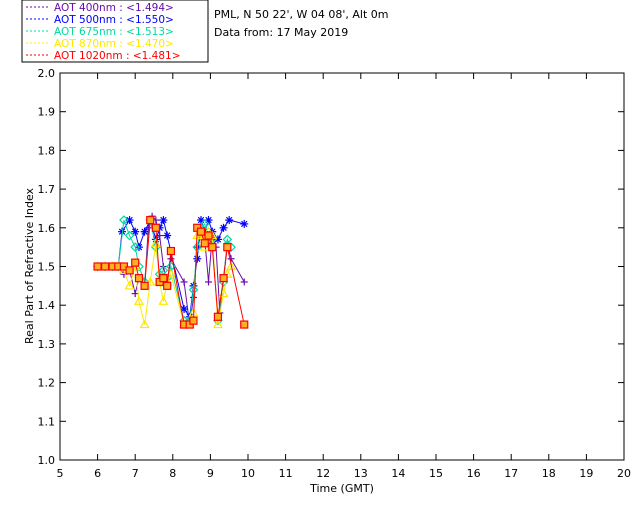 This screenshot has width=640, height=512. Describe the element at coordinates (248, 473) in the screenshot. I see `x-tick-label: 10` at that location.